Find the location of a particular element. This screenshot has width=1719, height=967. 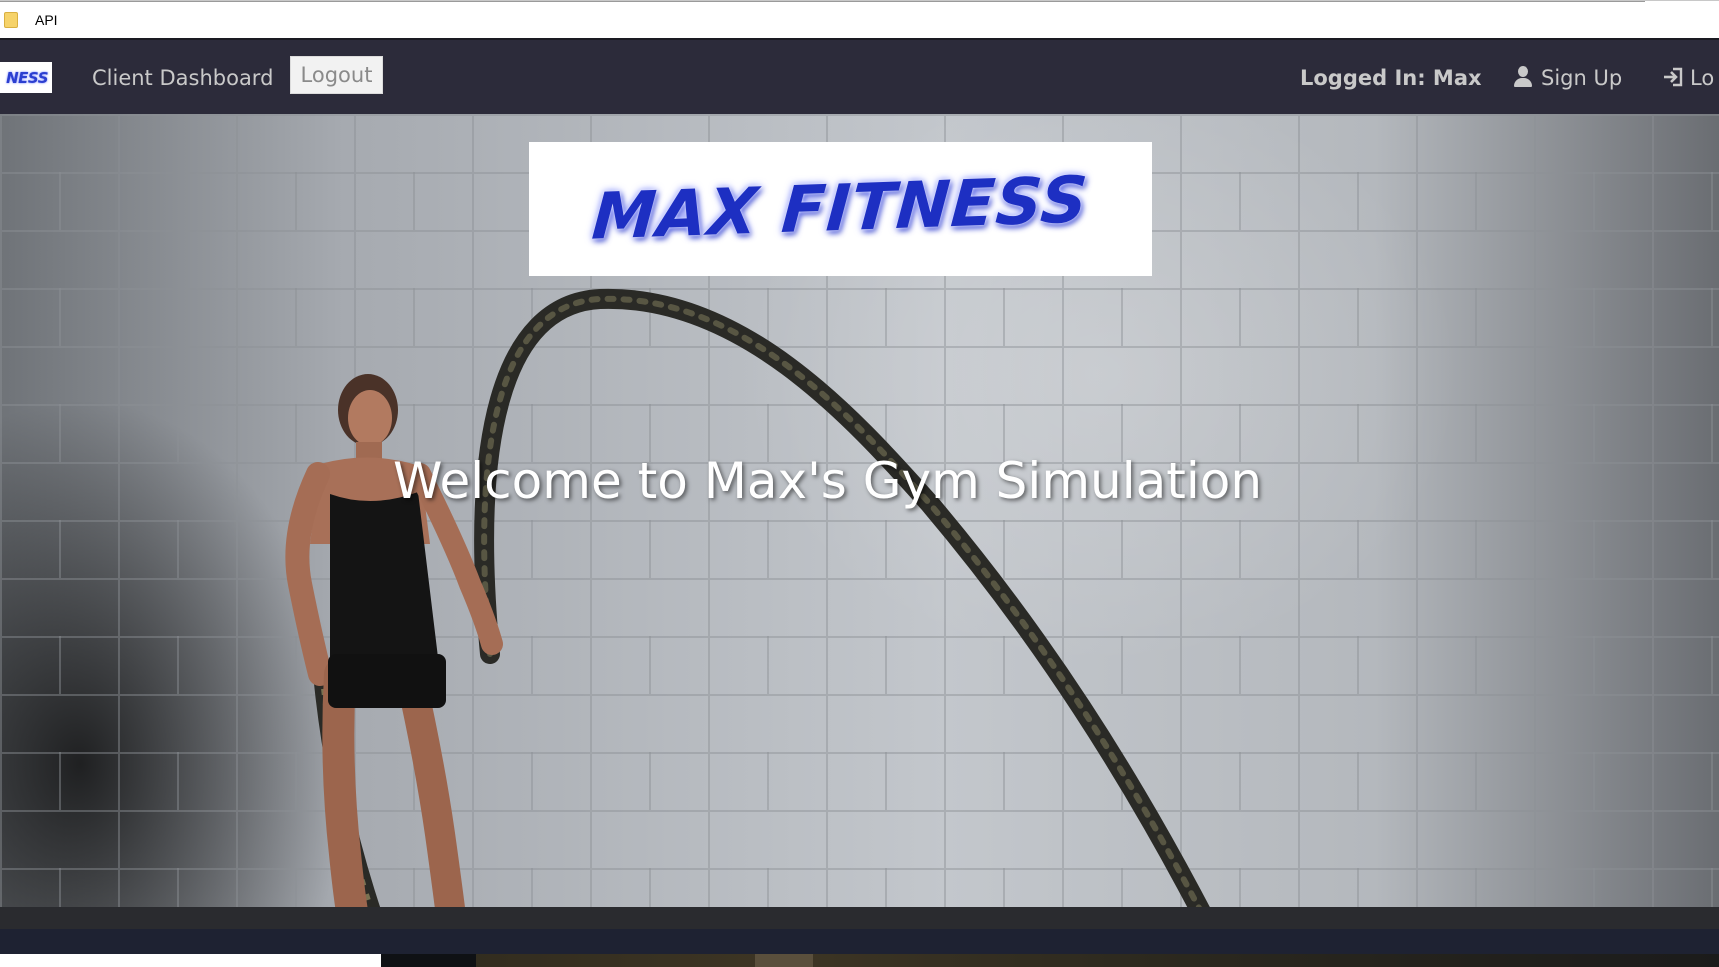

sign-up-label: Sign Up is located at coordinates (1582, 78).